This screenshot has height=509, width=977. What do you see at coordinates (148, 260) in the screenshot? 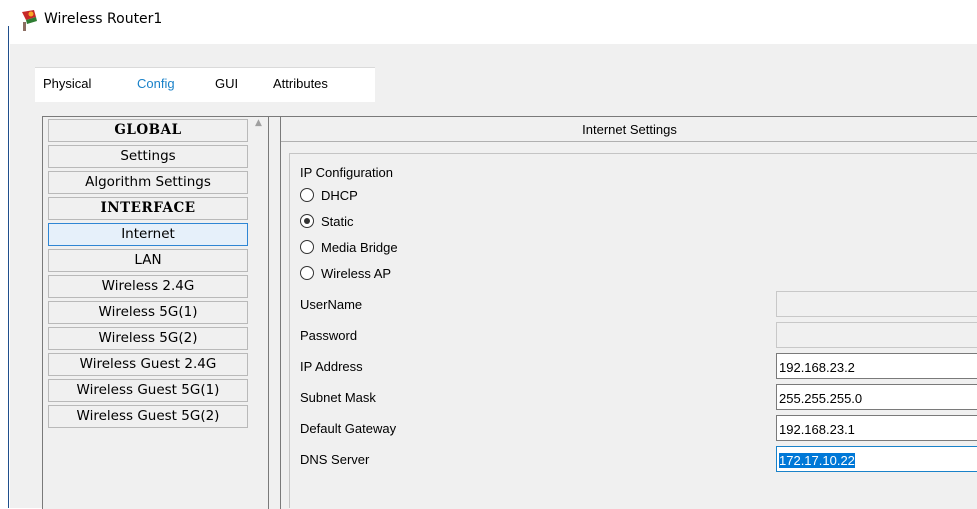
I see `sidebar-item-lan: LAN` at bounding box center [148, 260].